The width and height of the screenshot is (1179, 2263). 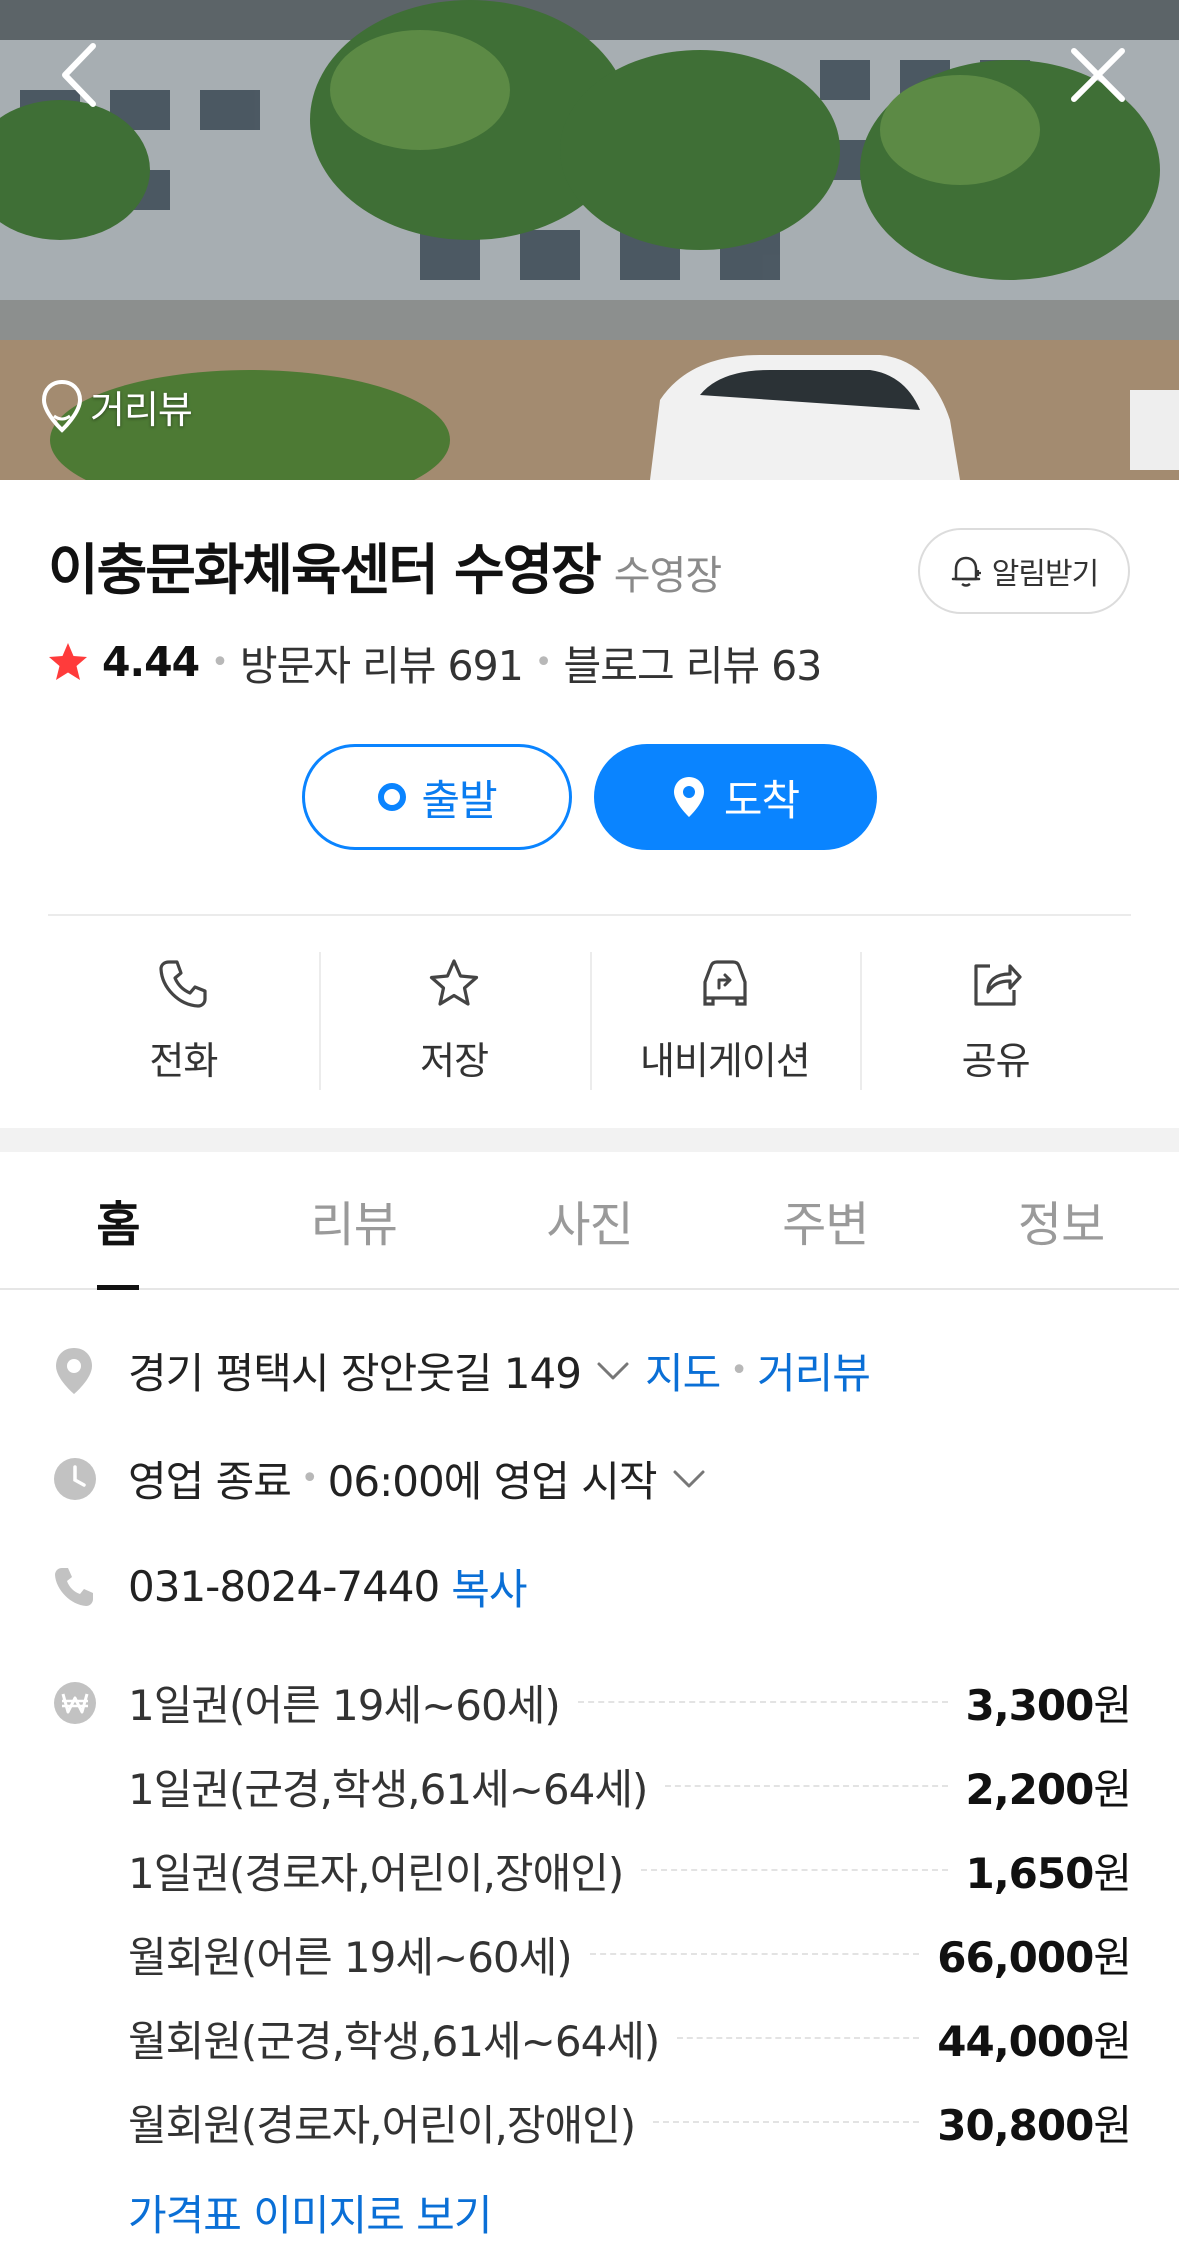 I want to click on divider, so click(x=589, y=915).